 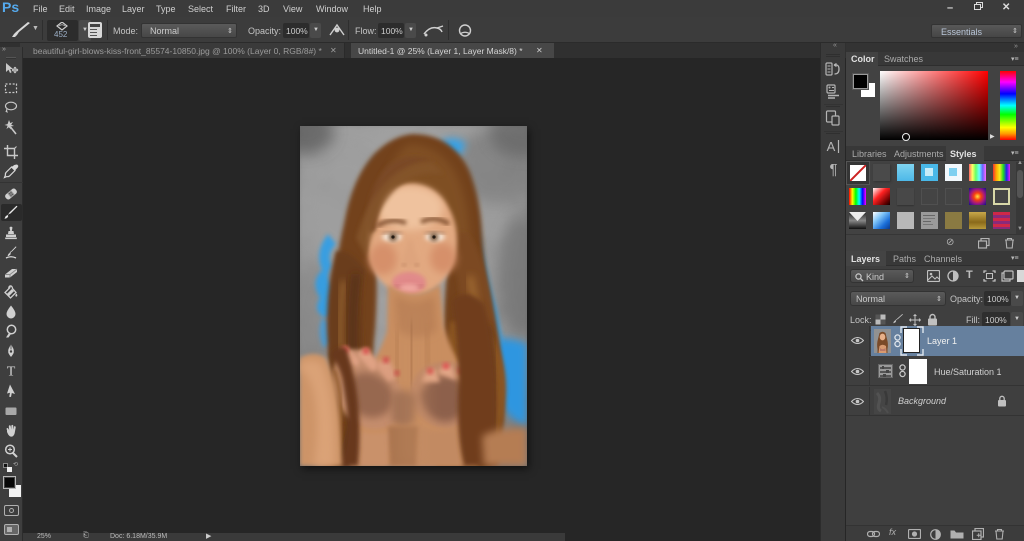 I want to click on svg-text: A, so click(x=831, y=146).